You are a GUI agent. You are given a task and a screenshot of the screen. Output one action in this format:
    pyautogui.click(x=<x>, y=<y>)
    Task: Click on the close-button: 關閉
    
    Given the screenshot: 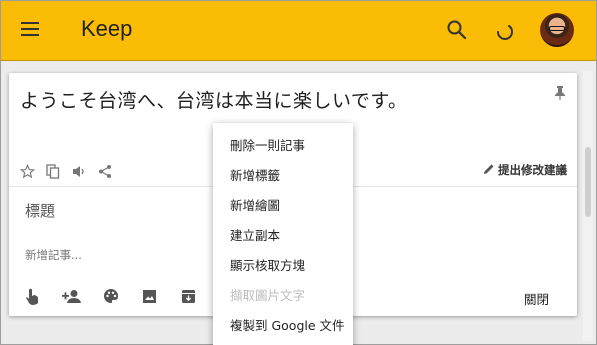 What is the action you would take?
    pyautogui.click(x=536, y=298)
    